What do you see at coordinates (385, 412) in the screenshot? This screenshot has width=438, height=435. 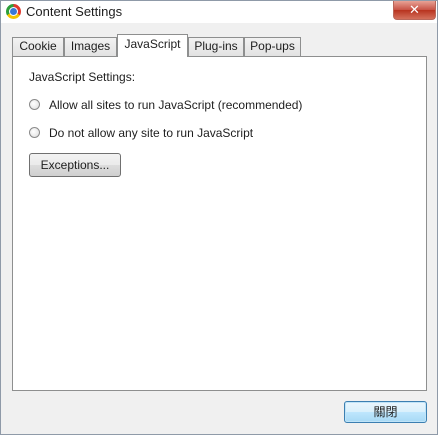 I see `close-button: 關閉` at bounding box center [385, 412].